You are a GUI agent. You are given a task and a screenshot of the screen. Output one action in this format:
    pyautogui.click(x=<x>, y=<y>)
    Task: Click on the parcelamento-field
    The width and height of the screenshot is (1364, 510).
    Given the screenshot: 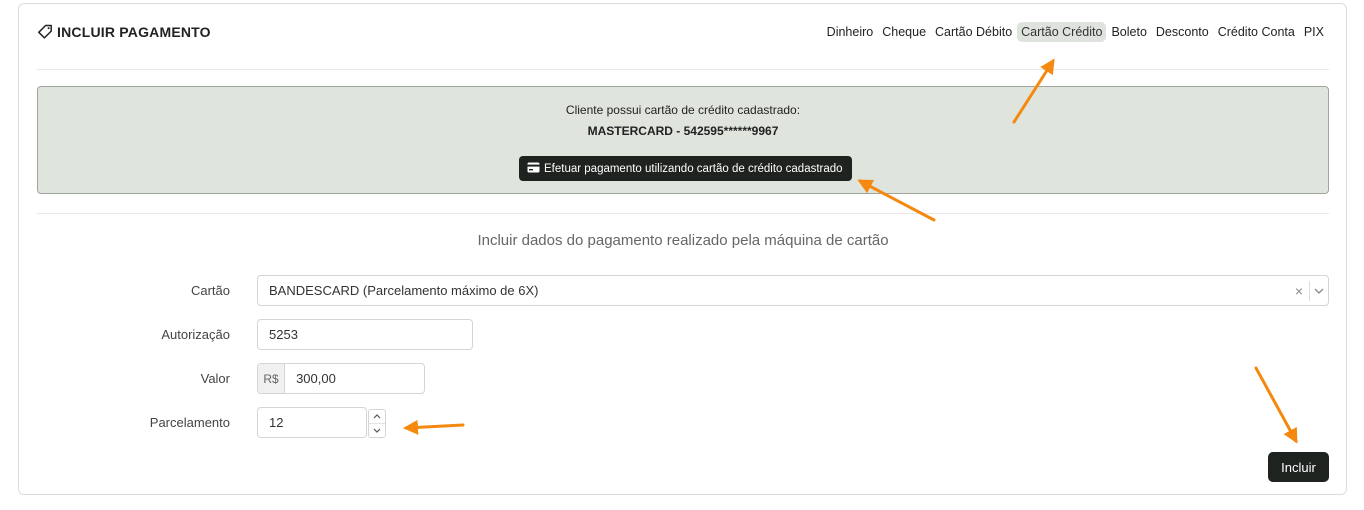 What is the action you would take?
    pyautogui.click(x=312, y=422)
    